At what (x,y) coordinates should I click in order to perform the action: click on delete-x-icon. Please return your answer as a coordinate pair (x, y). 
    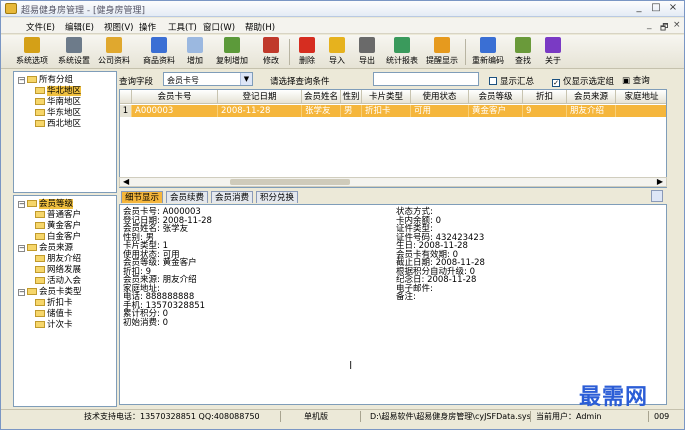
    Looking at the image, I should click on (307, 45).